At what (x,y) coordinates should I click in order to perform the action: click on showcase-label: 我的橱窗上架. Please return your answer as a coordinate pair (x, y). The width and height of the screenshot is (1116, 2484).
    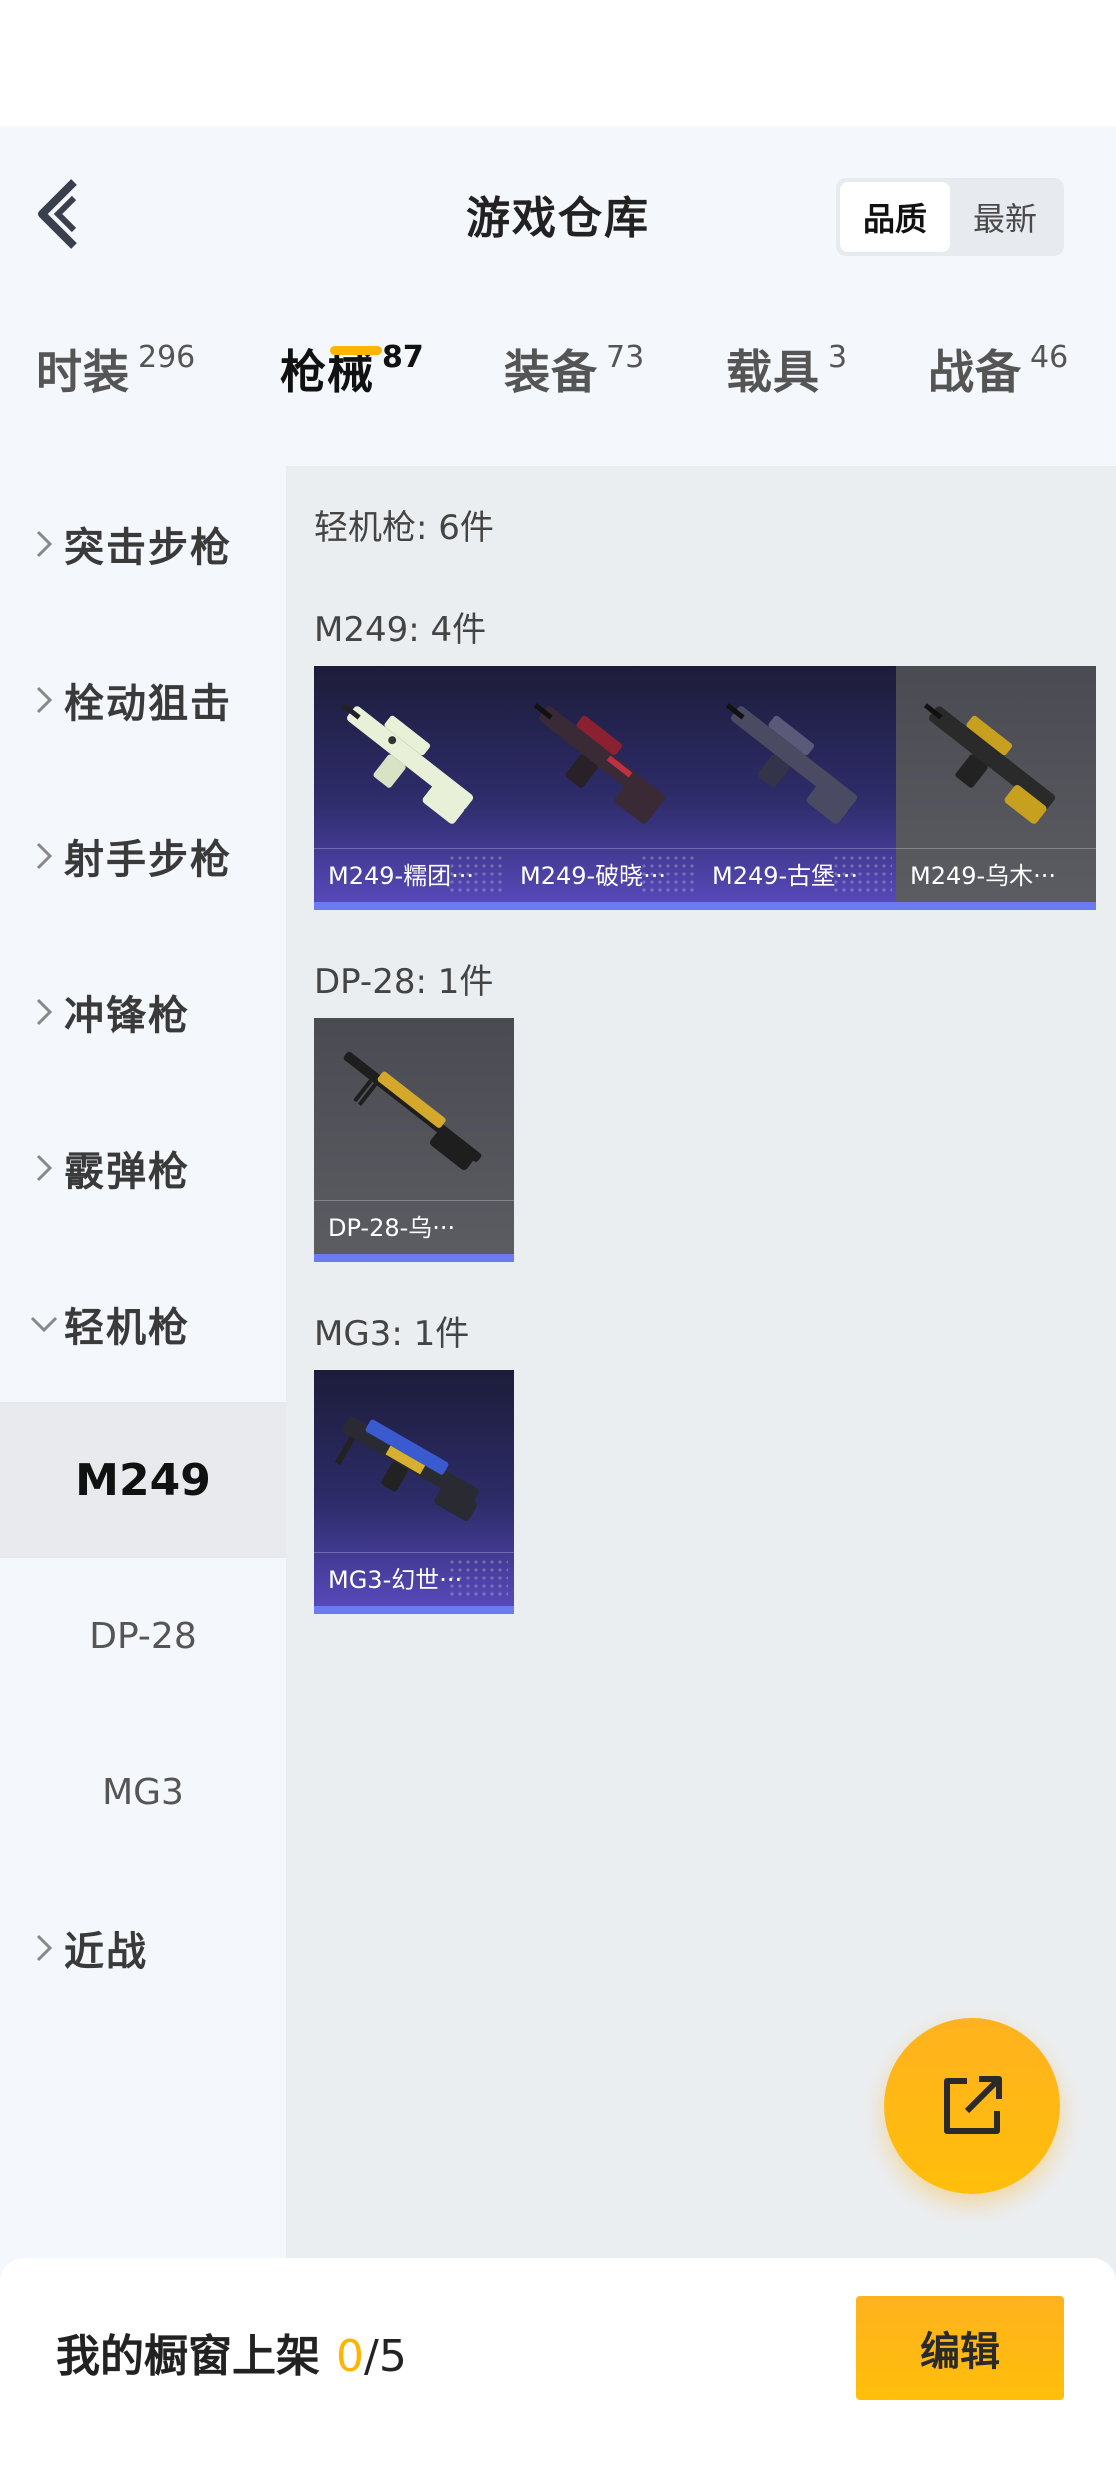
    Looking at the image, I should click on (188, 2356).